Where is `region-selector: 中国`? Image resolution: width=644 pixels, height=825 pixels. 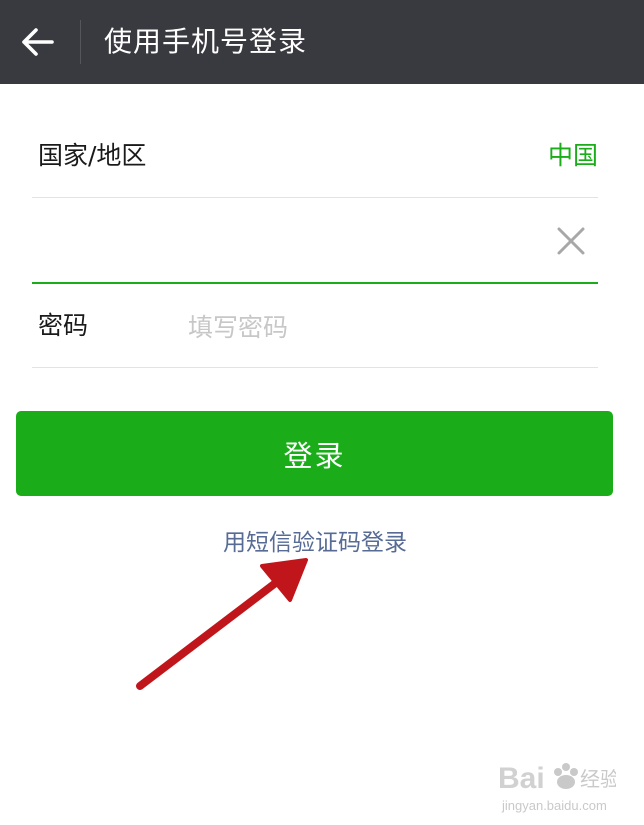
region-selector: 中国 is located at coordinates (573, 156).